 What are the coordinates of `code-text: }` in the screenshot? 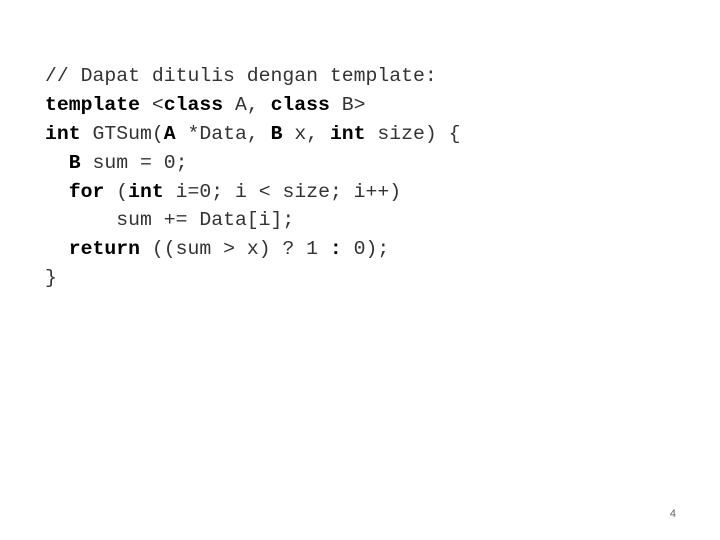 It's located at (51, 278).